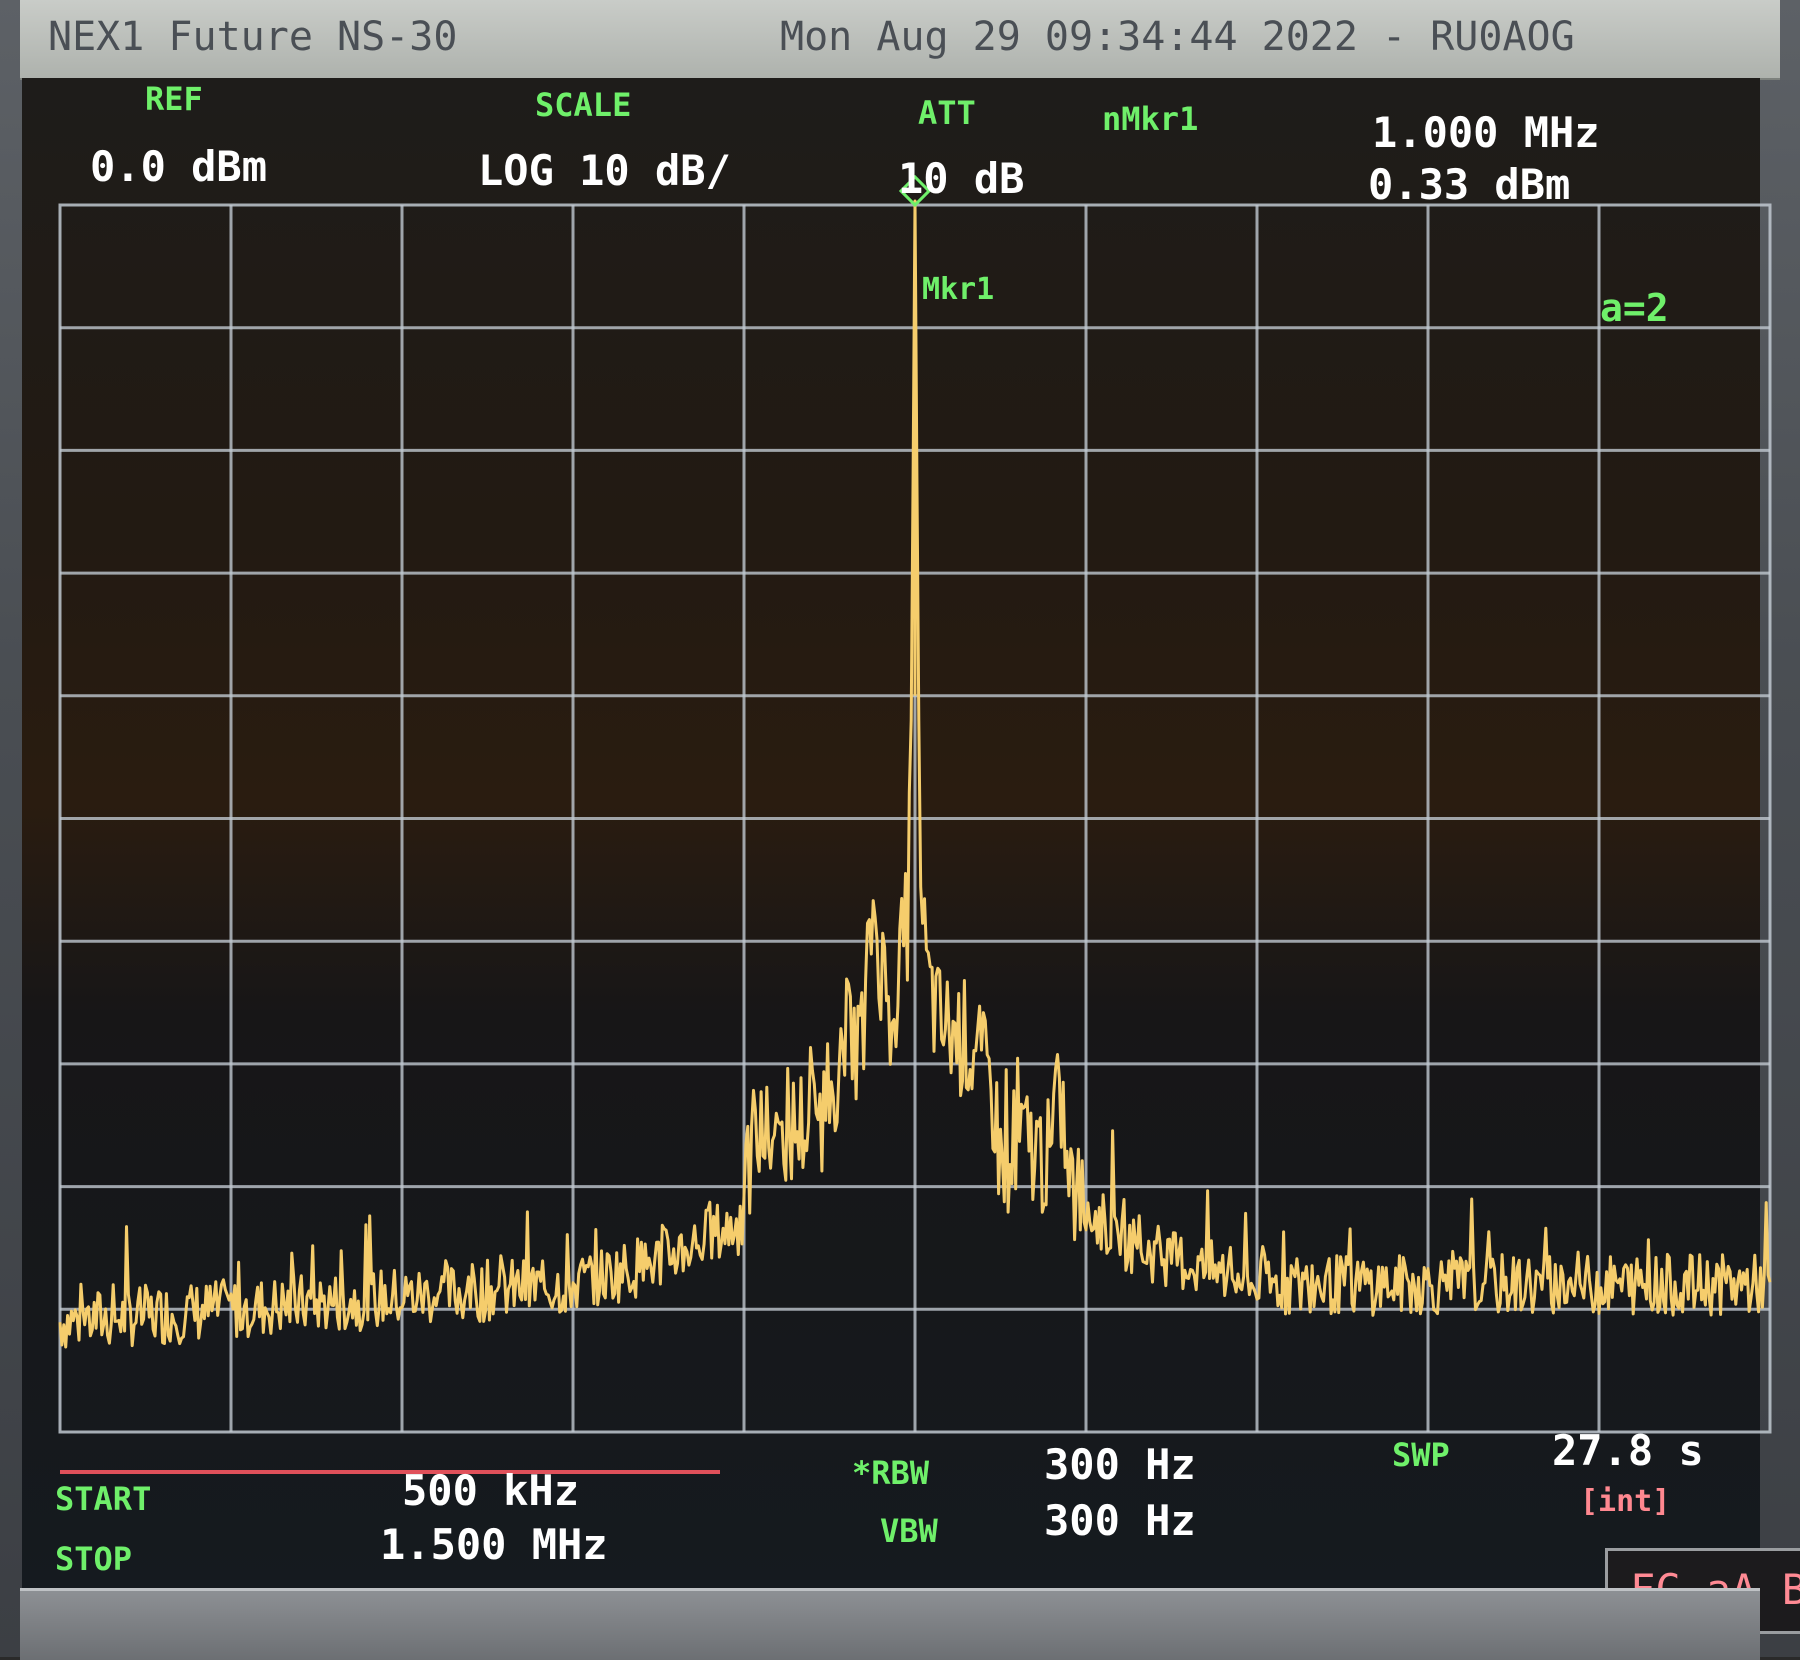 The image size is (1800, 1660). I want to click on bottom-bezel, so click(890, 1624).